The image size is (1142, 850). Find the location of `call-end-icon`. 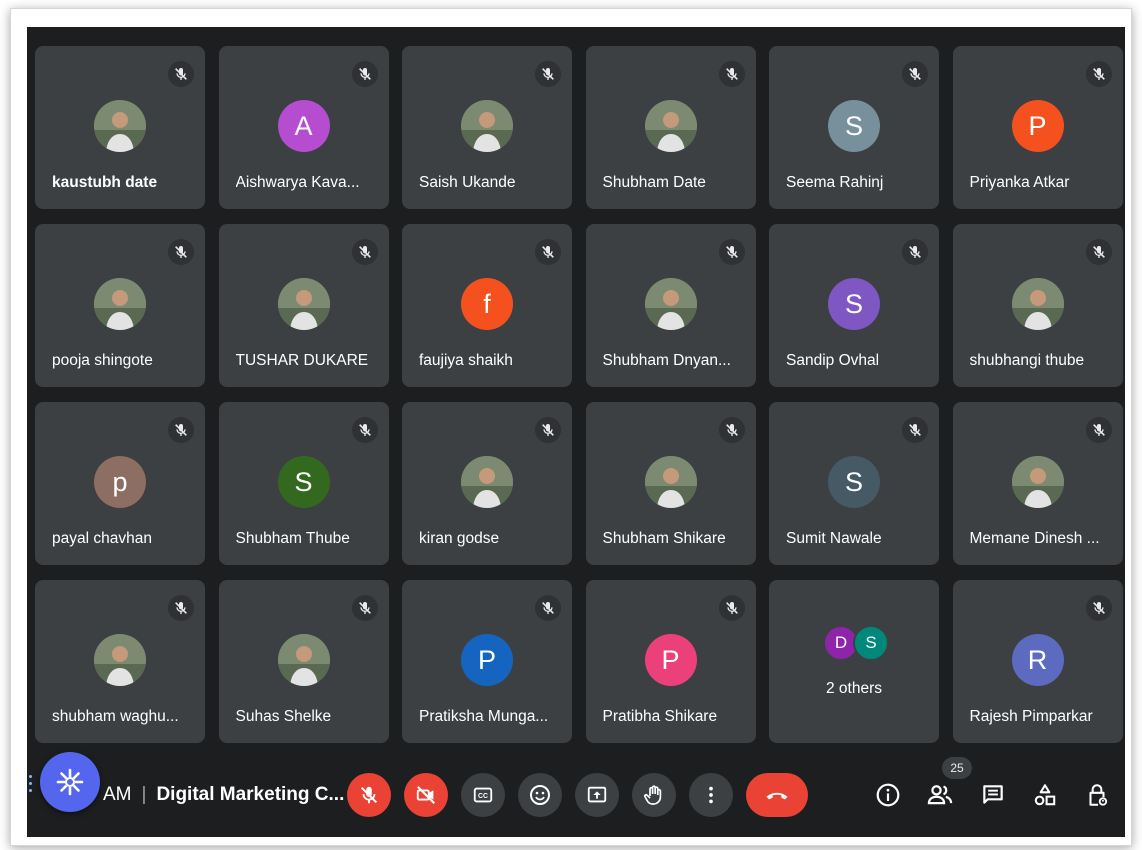

call-end-icon is located at coordinates (777, 796).